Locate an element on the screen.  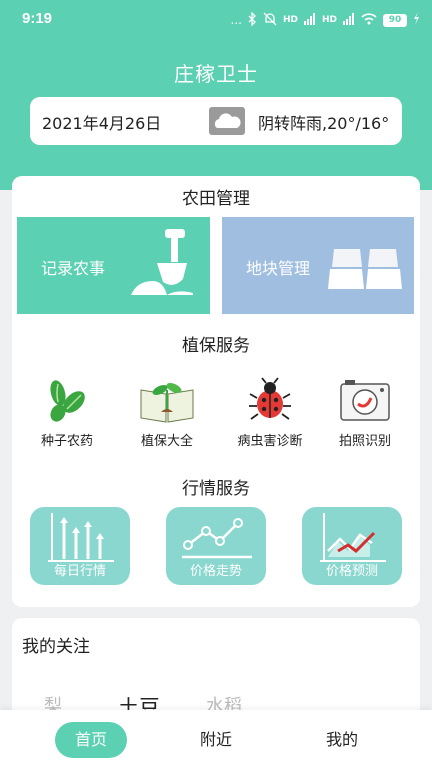
status-icons: ... HD HD 90 is located at coordinates (325, 19).